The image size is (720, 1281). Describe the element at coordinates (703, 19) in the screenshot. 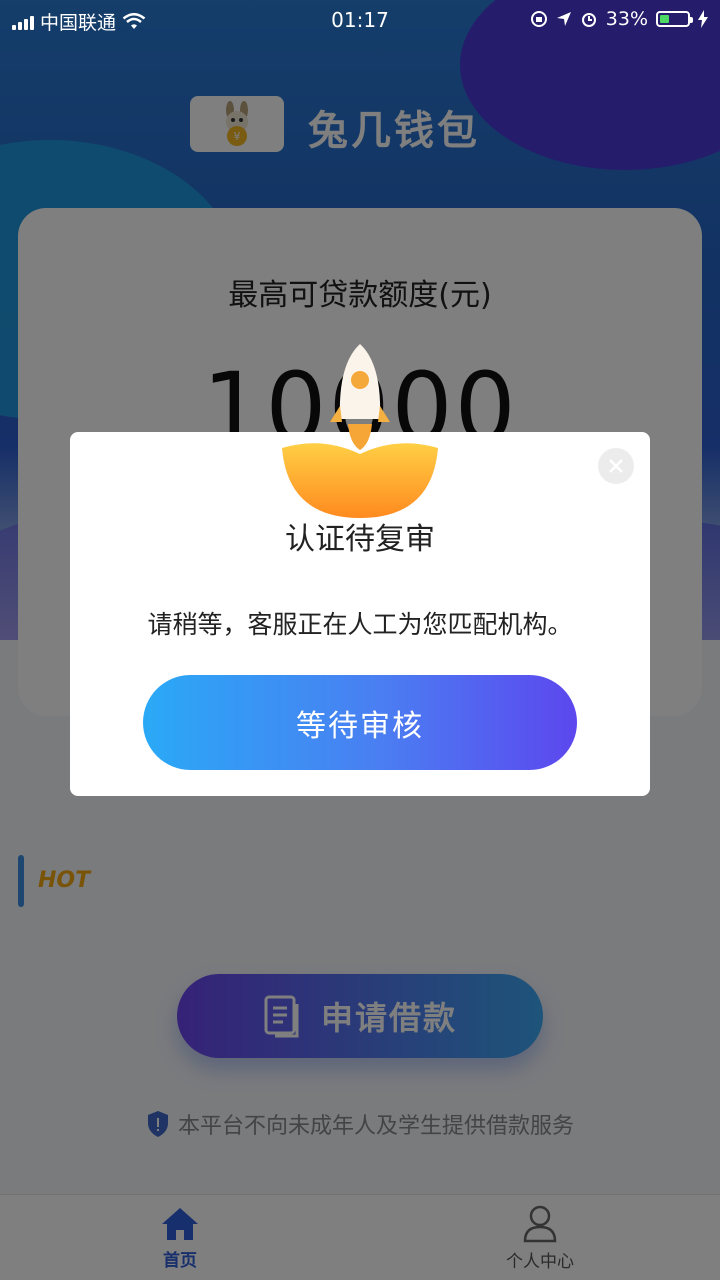

I see `charging-icon` at that location.